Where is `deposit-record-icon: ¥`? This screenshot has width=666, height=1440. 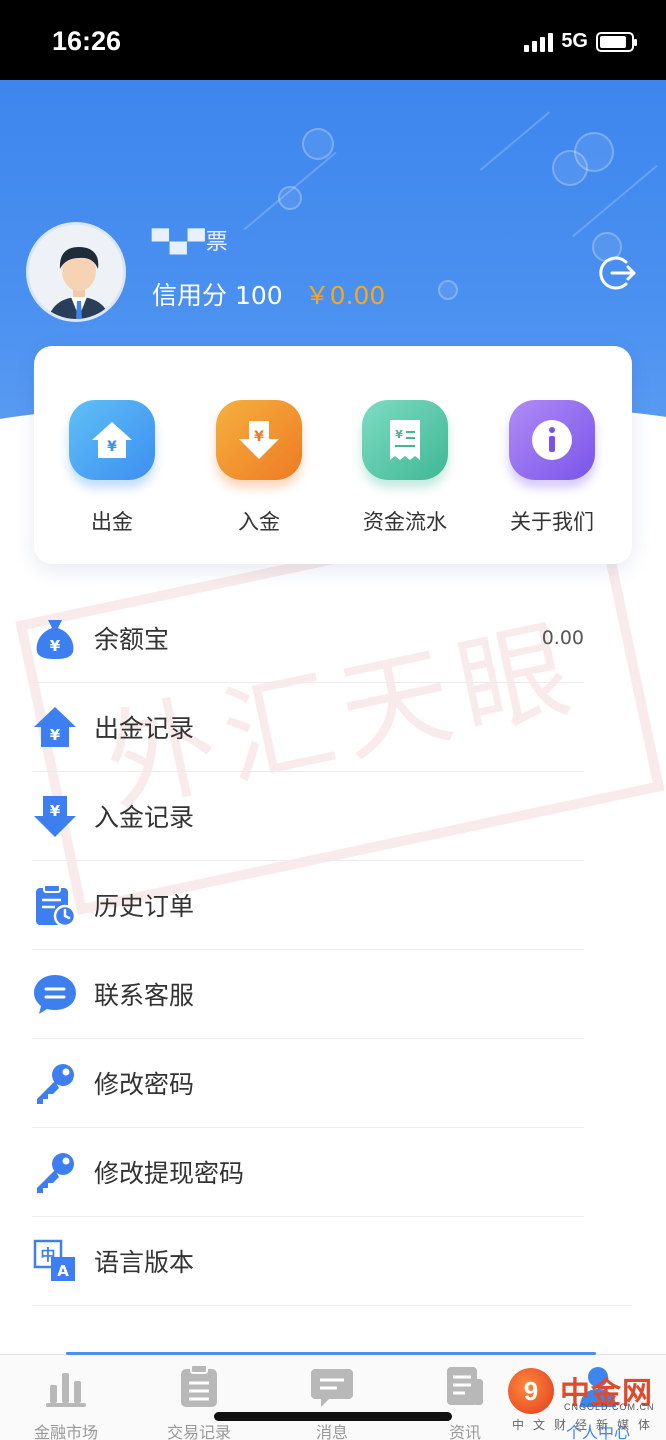
deposit-record-icon: ¥ is located at coordinates (55, 816).